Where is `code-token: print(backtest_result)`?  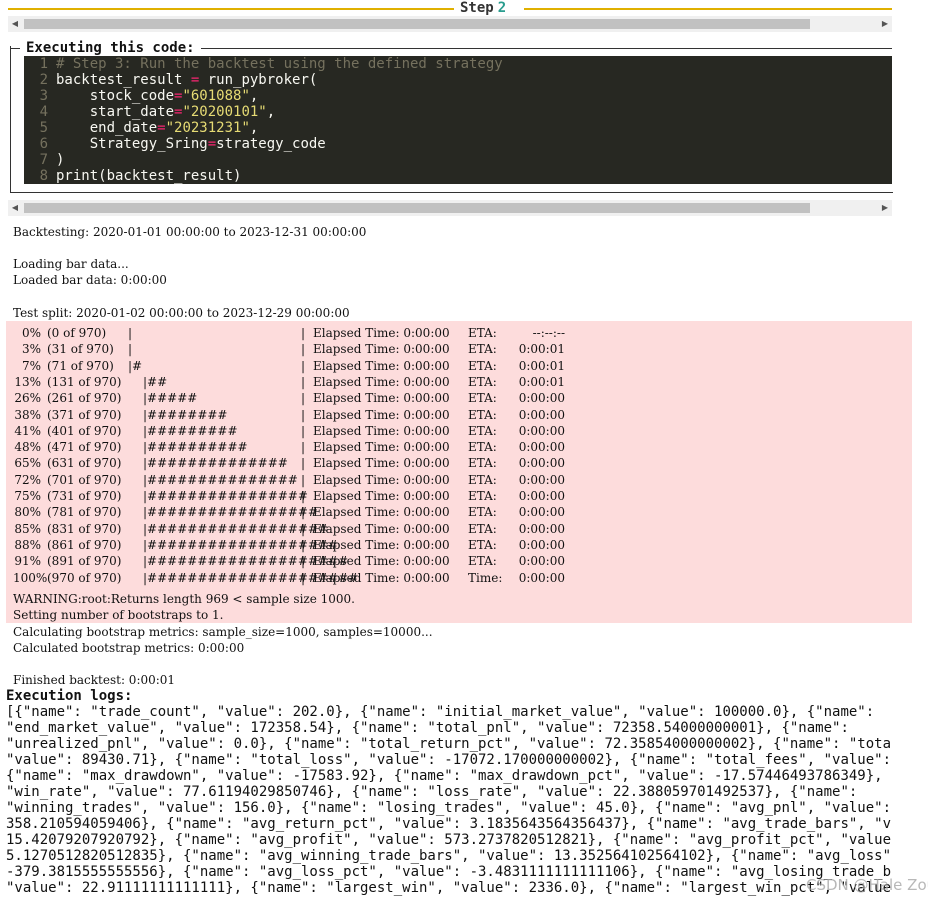
code-token: print(backtest_result) is located at coordinates (149, 176).